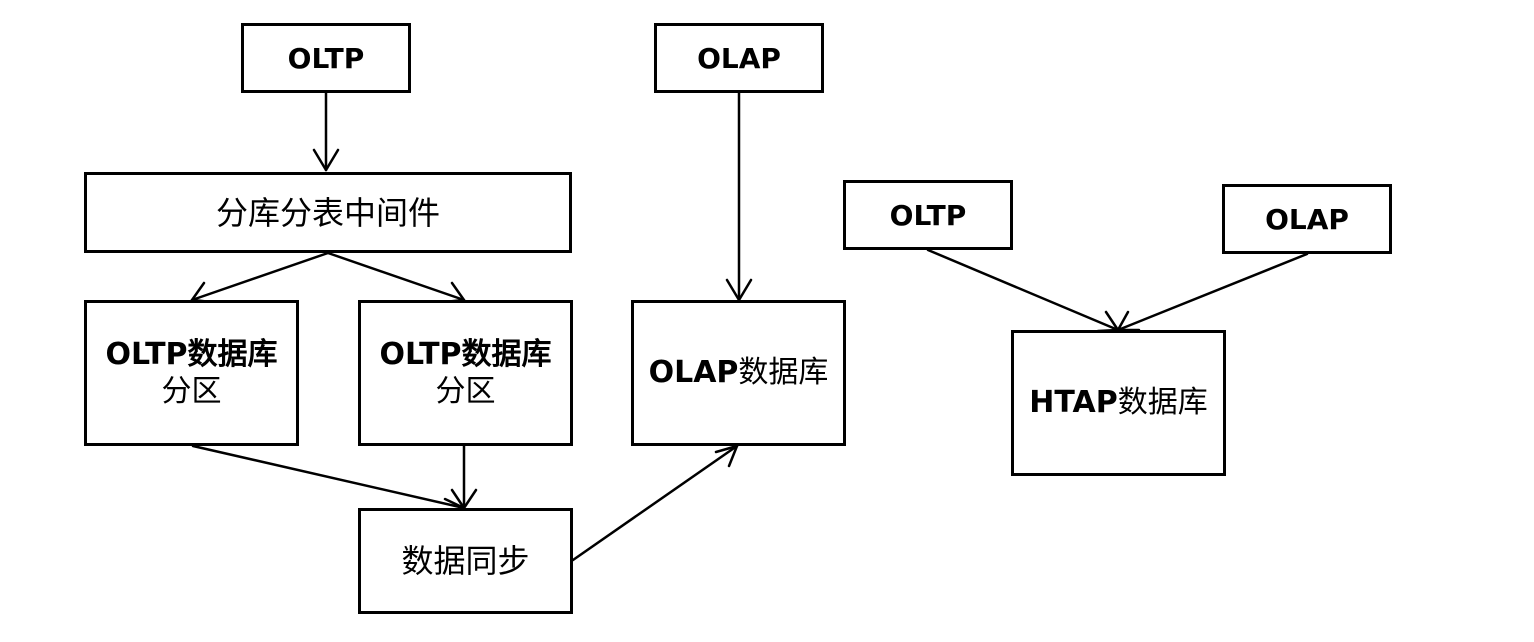 This screenshot has width=1534, height=642. Describe the element at coordinates (693, 373) in the screenshot. I see `olap-db-prefix: OLAP` at that location.